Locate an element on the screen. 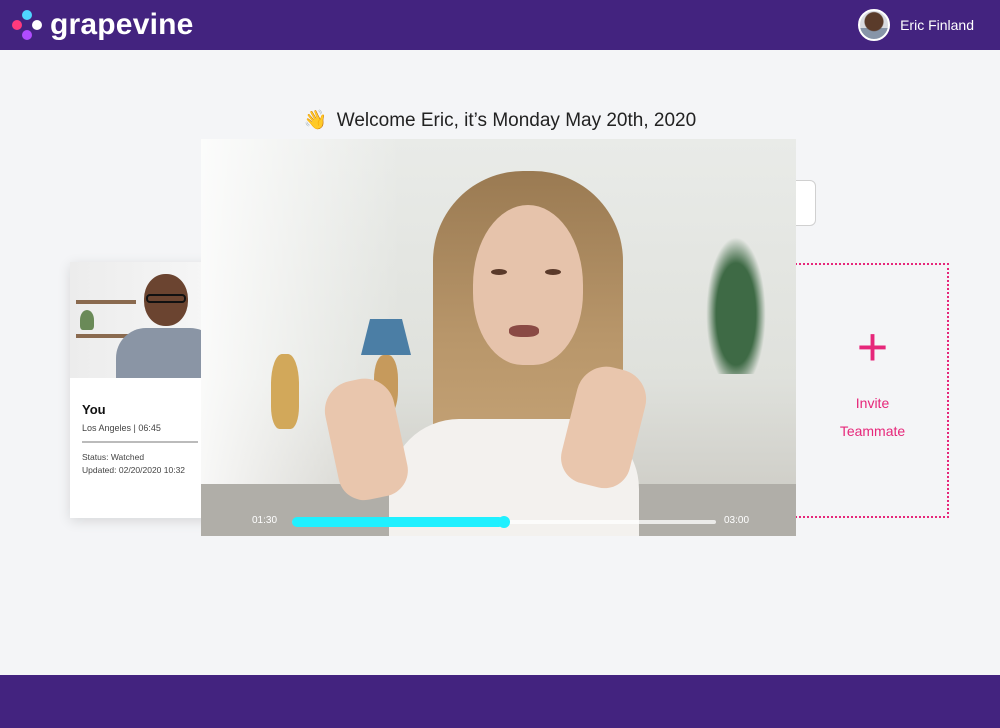  user-menu: Eric Finland is located at coordinates (916, 25).